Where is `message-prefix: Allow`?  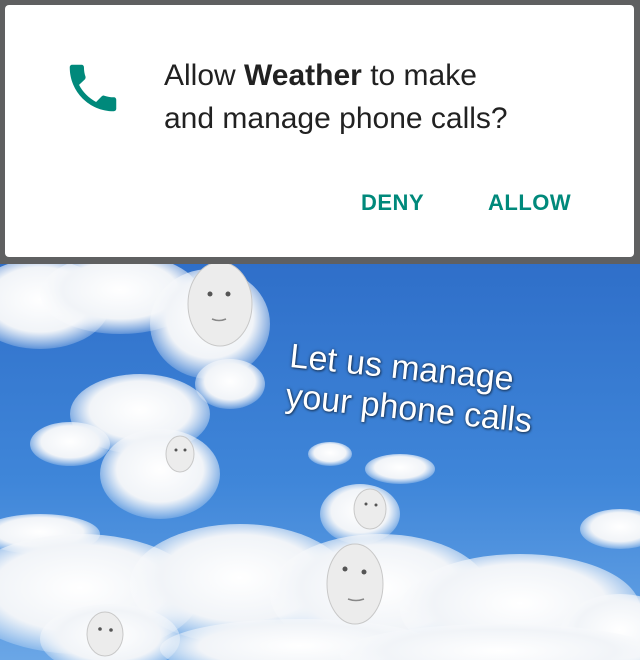
message-prefix: Allow is located at coordinates (204, 75).